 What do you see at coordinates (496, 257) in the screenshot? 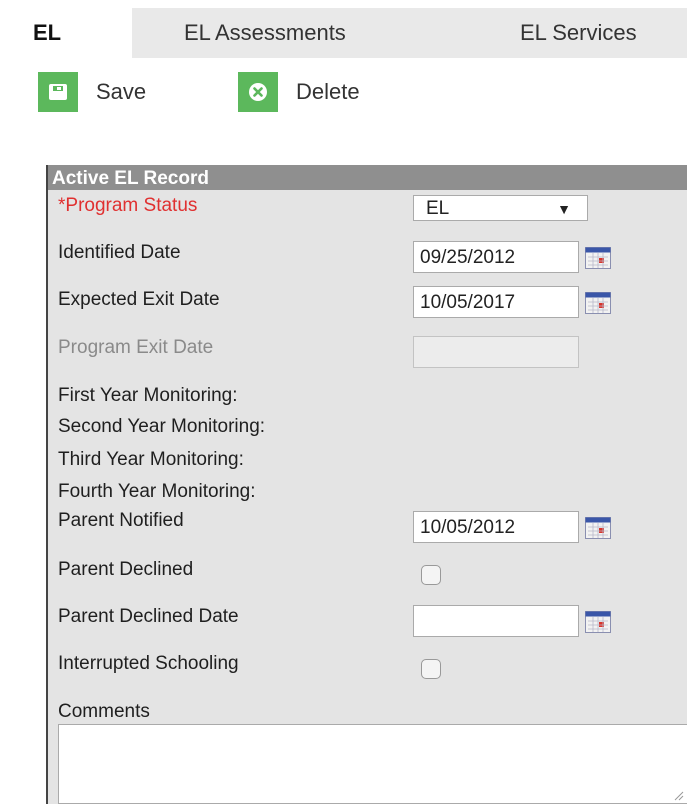
I see `identified-date-input: 09/25/2012` at bounding box center [496, 257].